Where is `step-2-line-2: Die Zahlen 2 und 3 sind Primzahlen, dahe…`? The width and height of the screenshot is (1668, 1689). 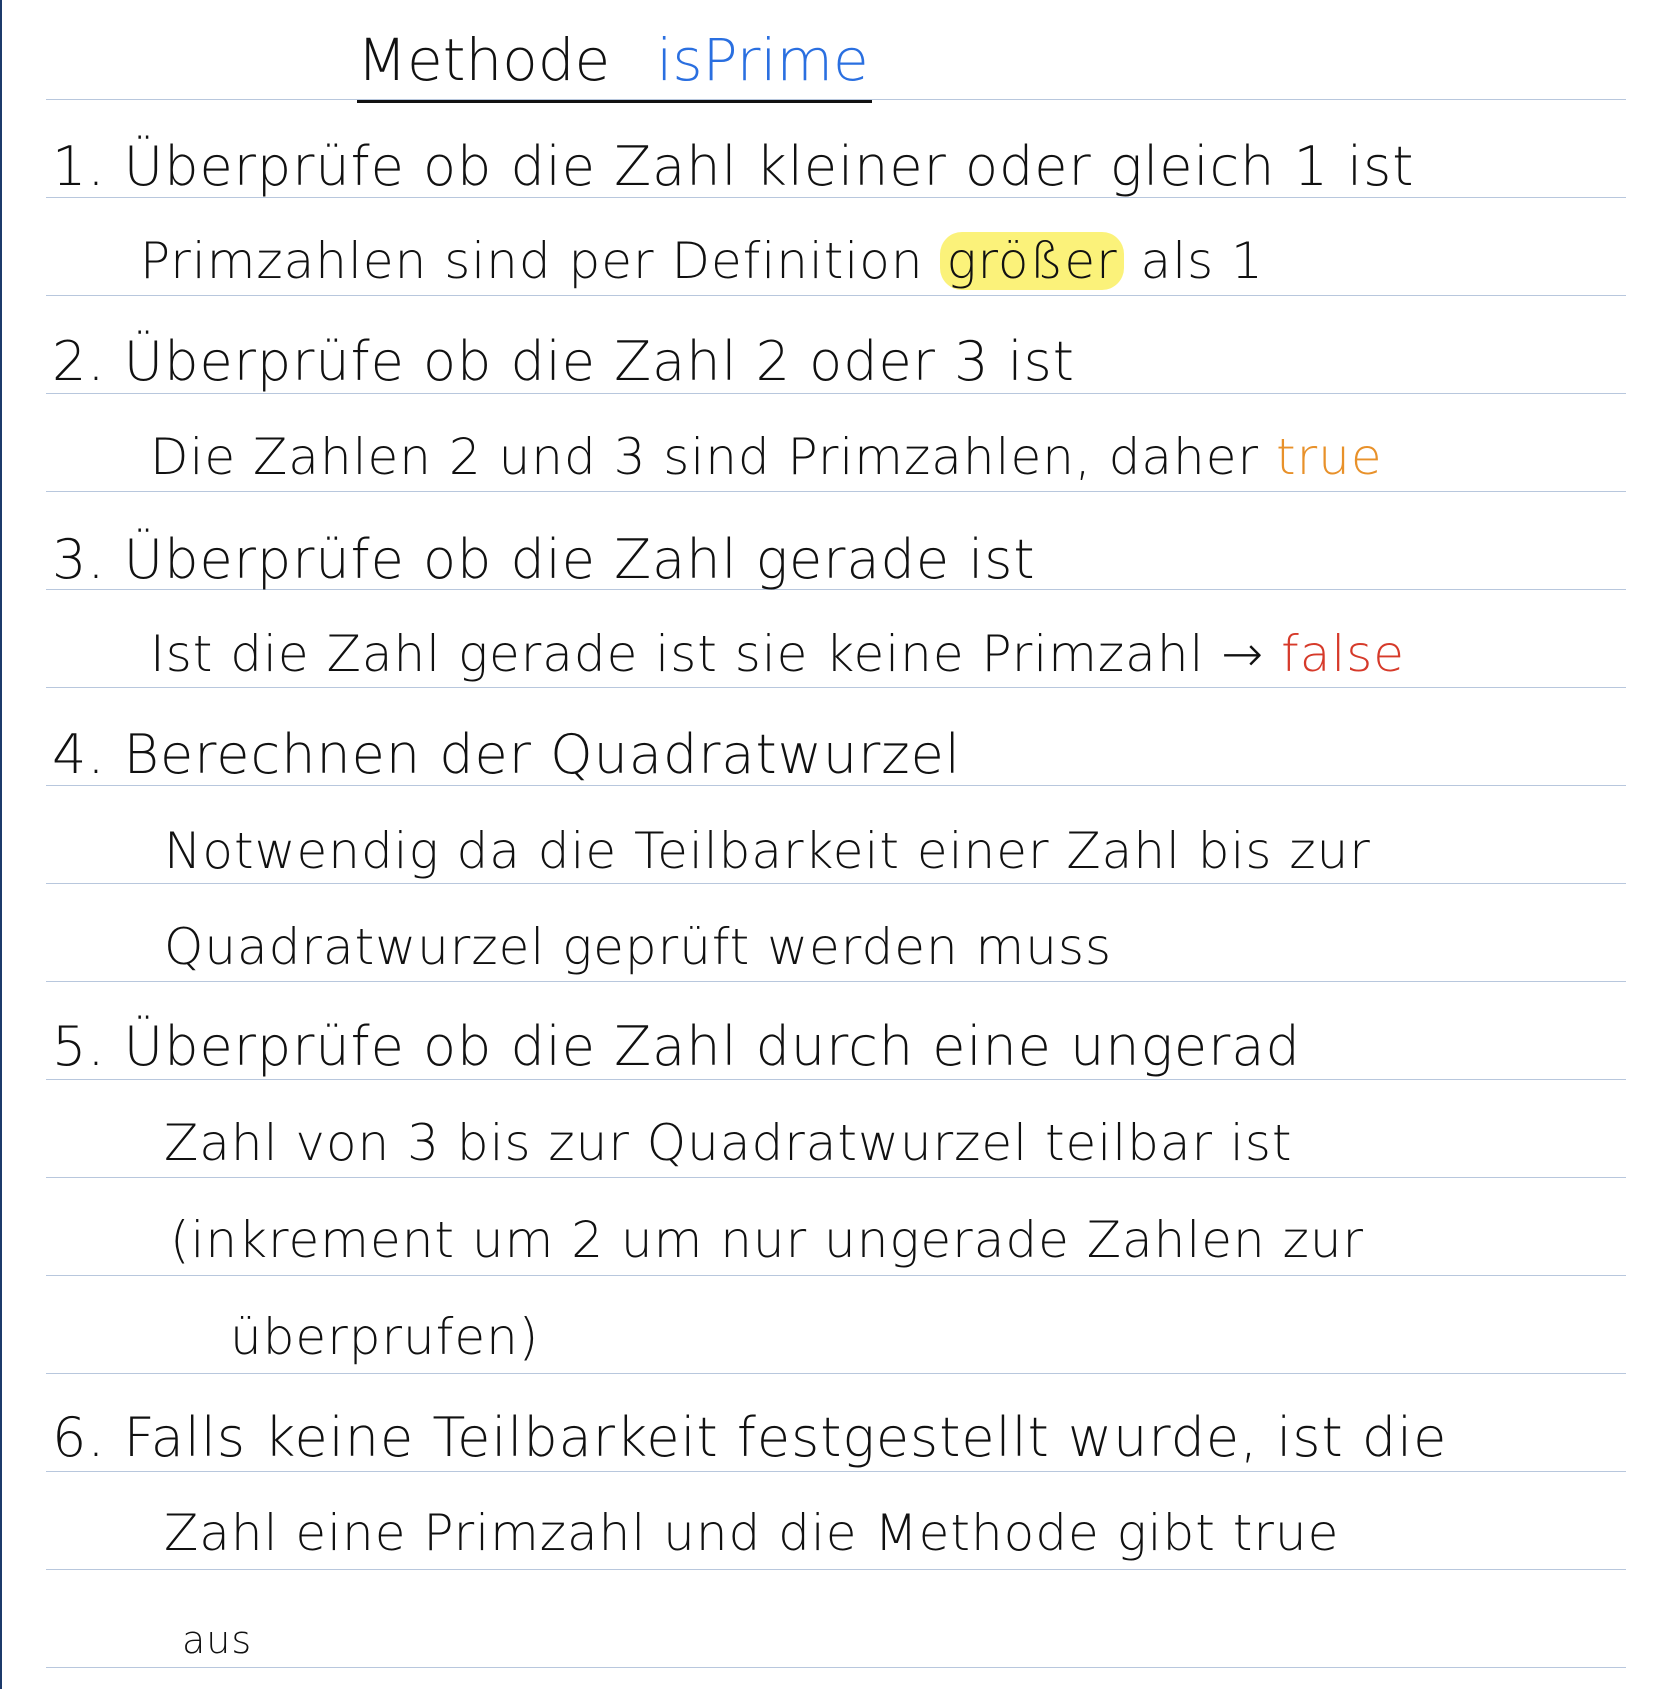
step-2-line-2: Die Zahlen 2 und 3 sind Primzahlen, dahe… is located at coordinates (766, 457).